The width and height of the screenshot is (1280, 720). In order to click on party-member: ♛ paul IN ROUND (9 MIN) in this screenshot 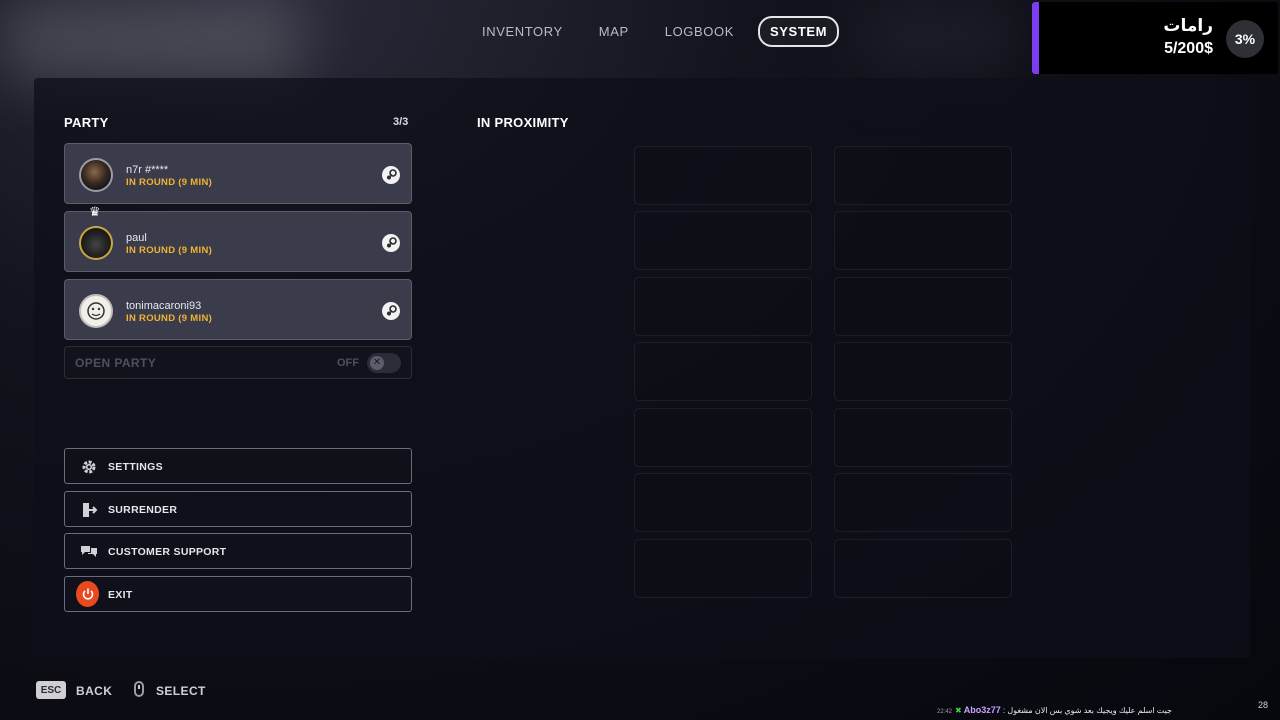, I will do `click(238, 238)`.